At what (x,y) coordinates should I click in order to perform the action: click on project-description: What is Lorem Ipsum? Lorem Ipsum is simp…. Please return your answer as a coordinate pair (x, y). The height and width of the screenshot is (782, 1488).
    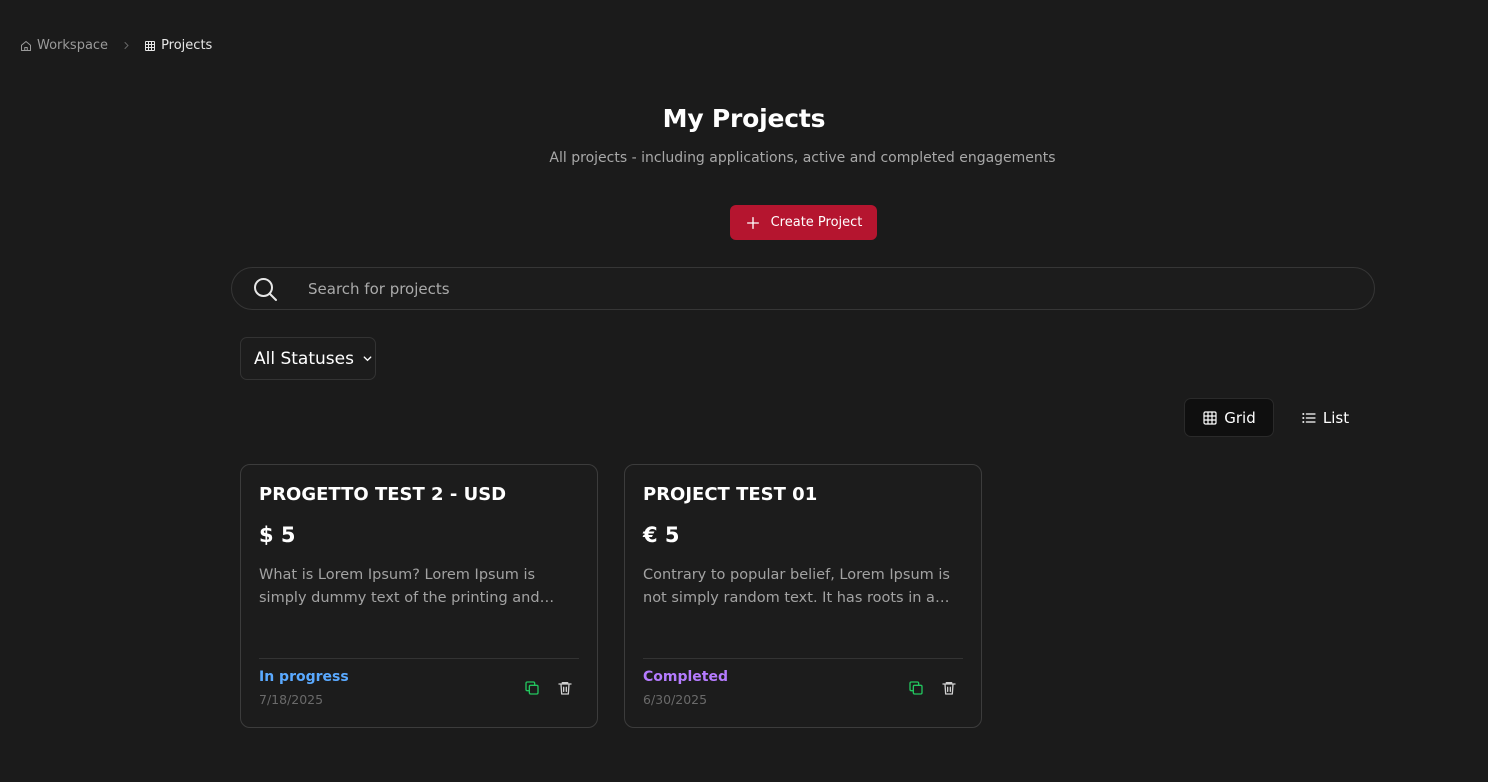
    Looking at the image, I should click on (399, 586).